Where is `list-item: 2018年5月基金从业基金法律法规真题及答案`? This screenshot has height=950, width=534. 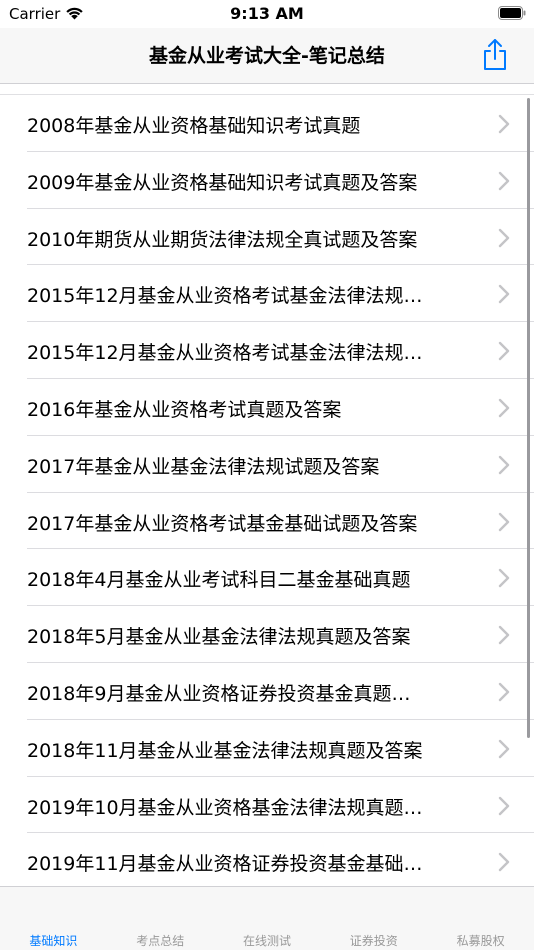
list-item: 2018年5月基金从业基金法律法规真题及答案 is located at coordinates (267, 634).